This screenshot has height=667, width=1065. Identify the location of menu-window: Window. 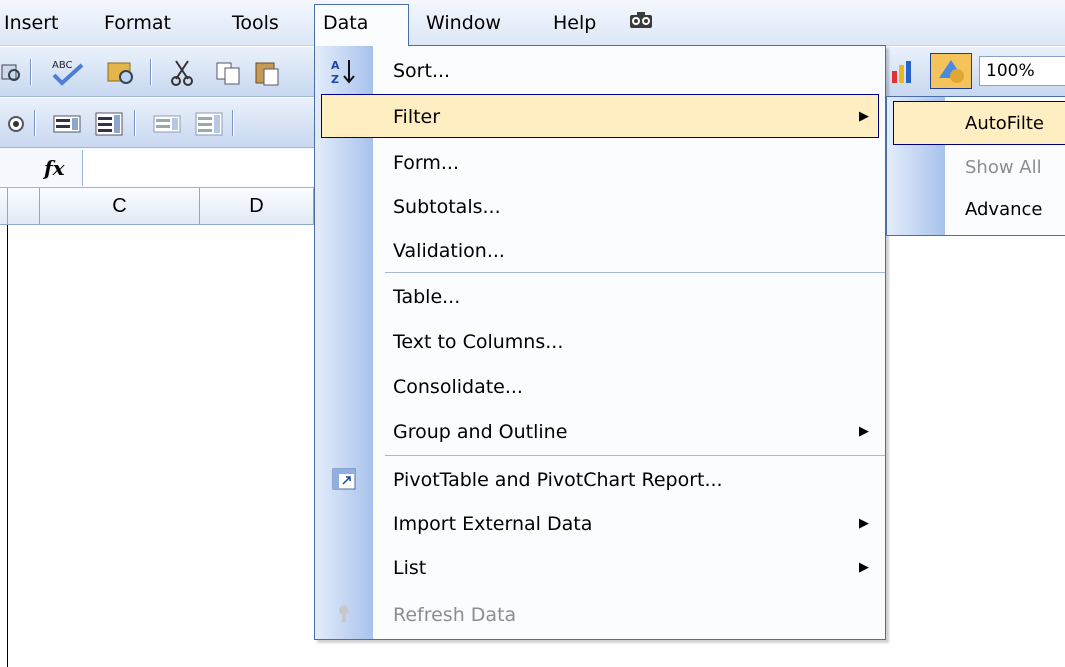
(463, 23).